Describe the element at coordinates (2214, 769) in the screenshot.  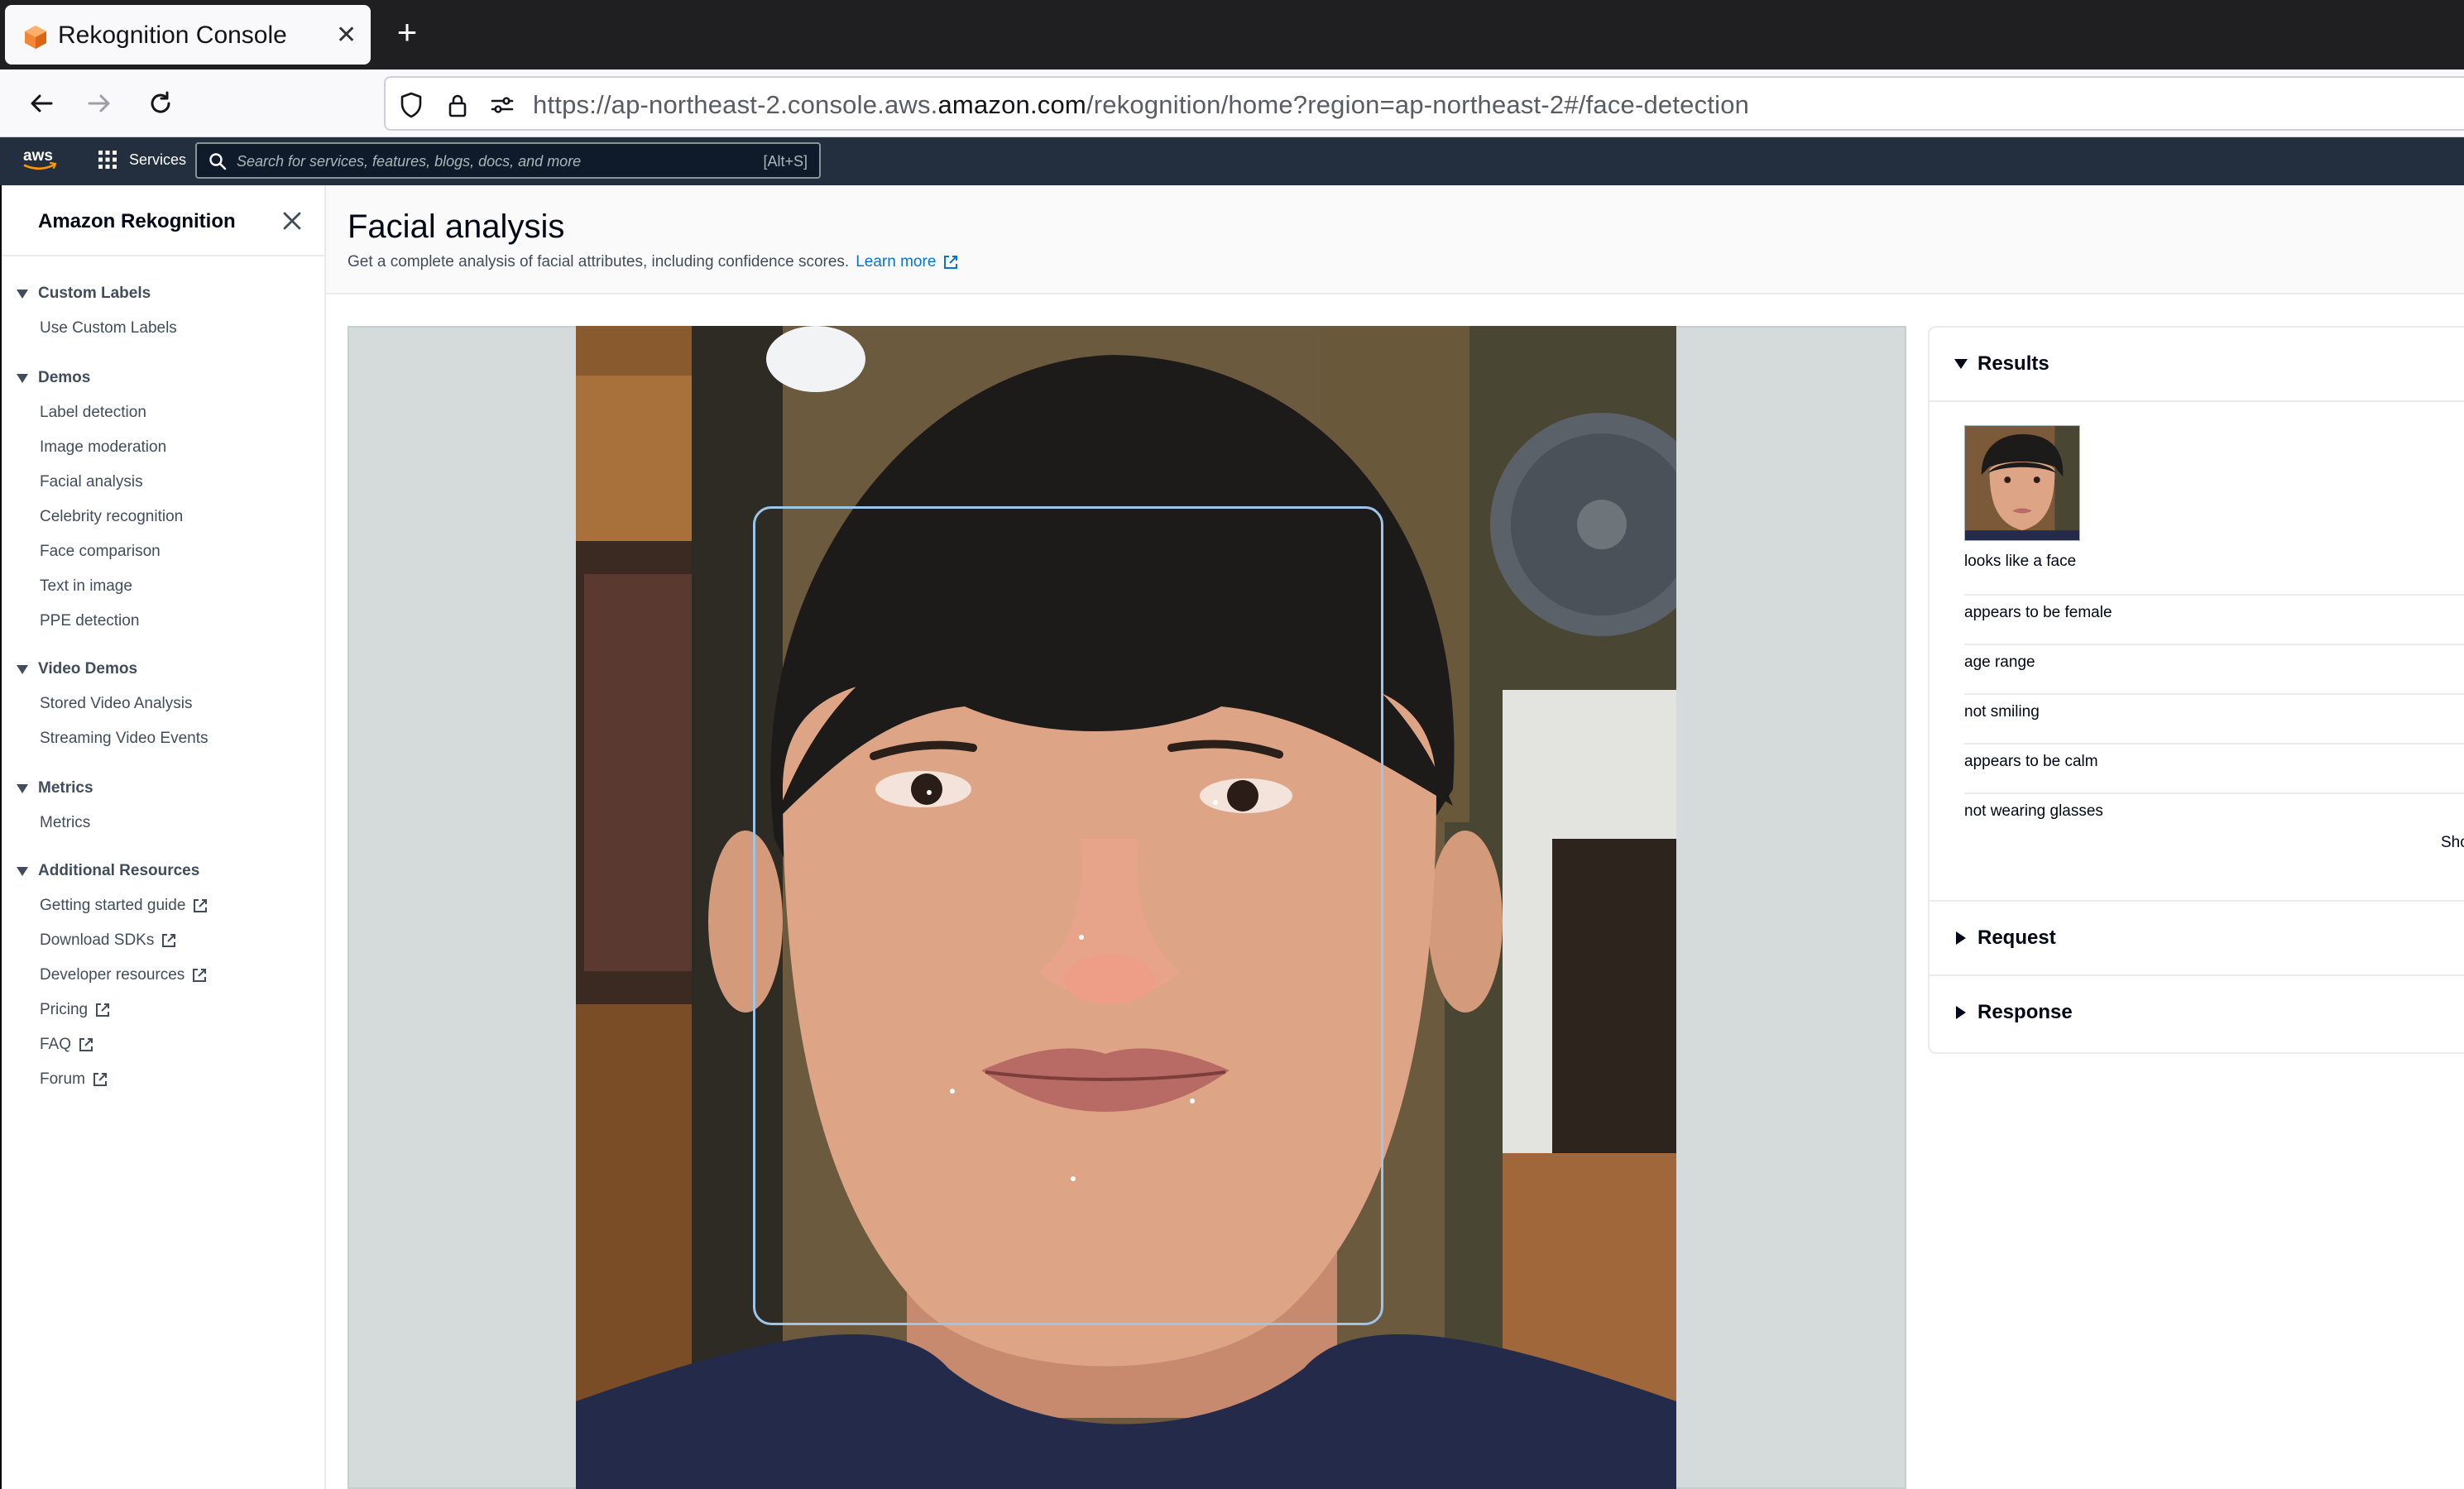
I see `result-item: appears to be calm` at that location.